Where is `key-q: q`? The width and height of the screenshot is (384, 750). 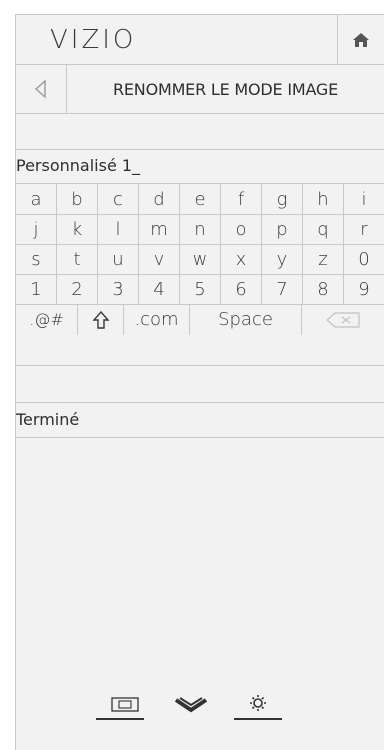
key-q: q is located at coordinates (323, 229).